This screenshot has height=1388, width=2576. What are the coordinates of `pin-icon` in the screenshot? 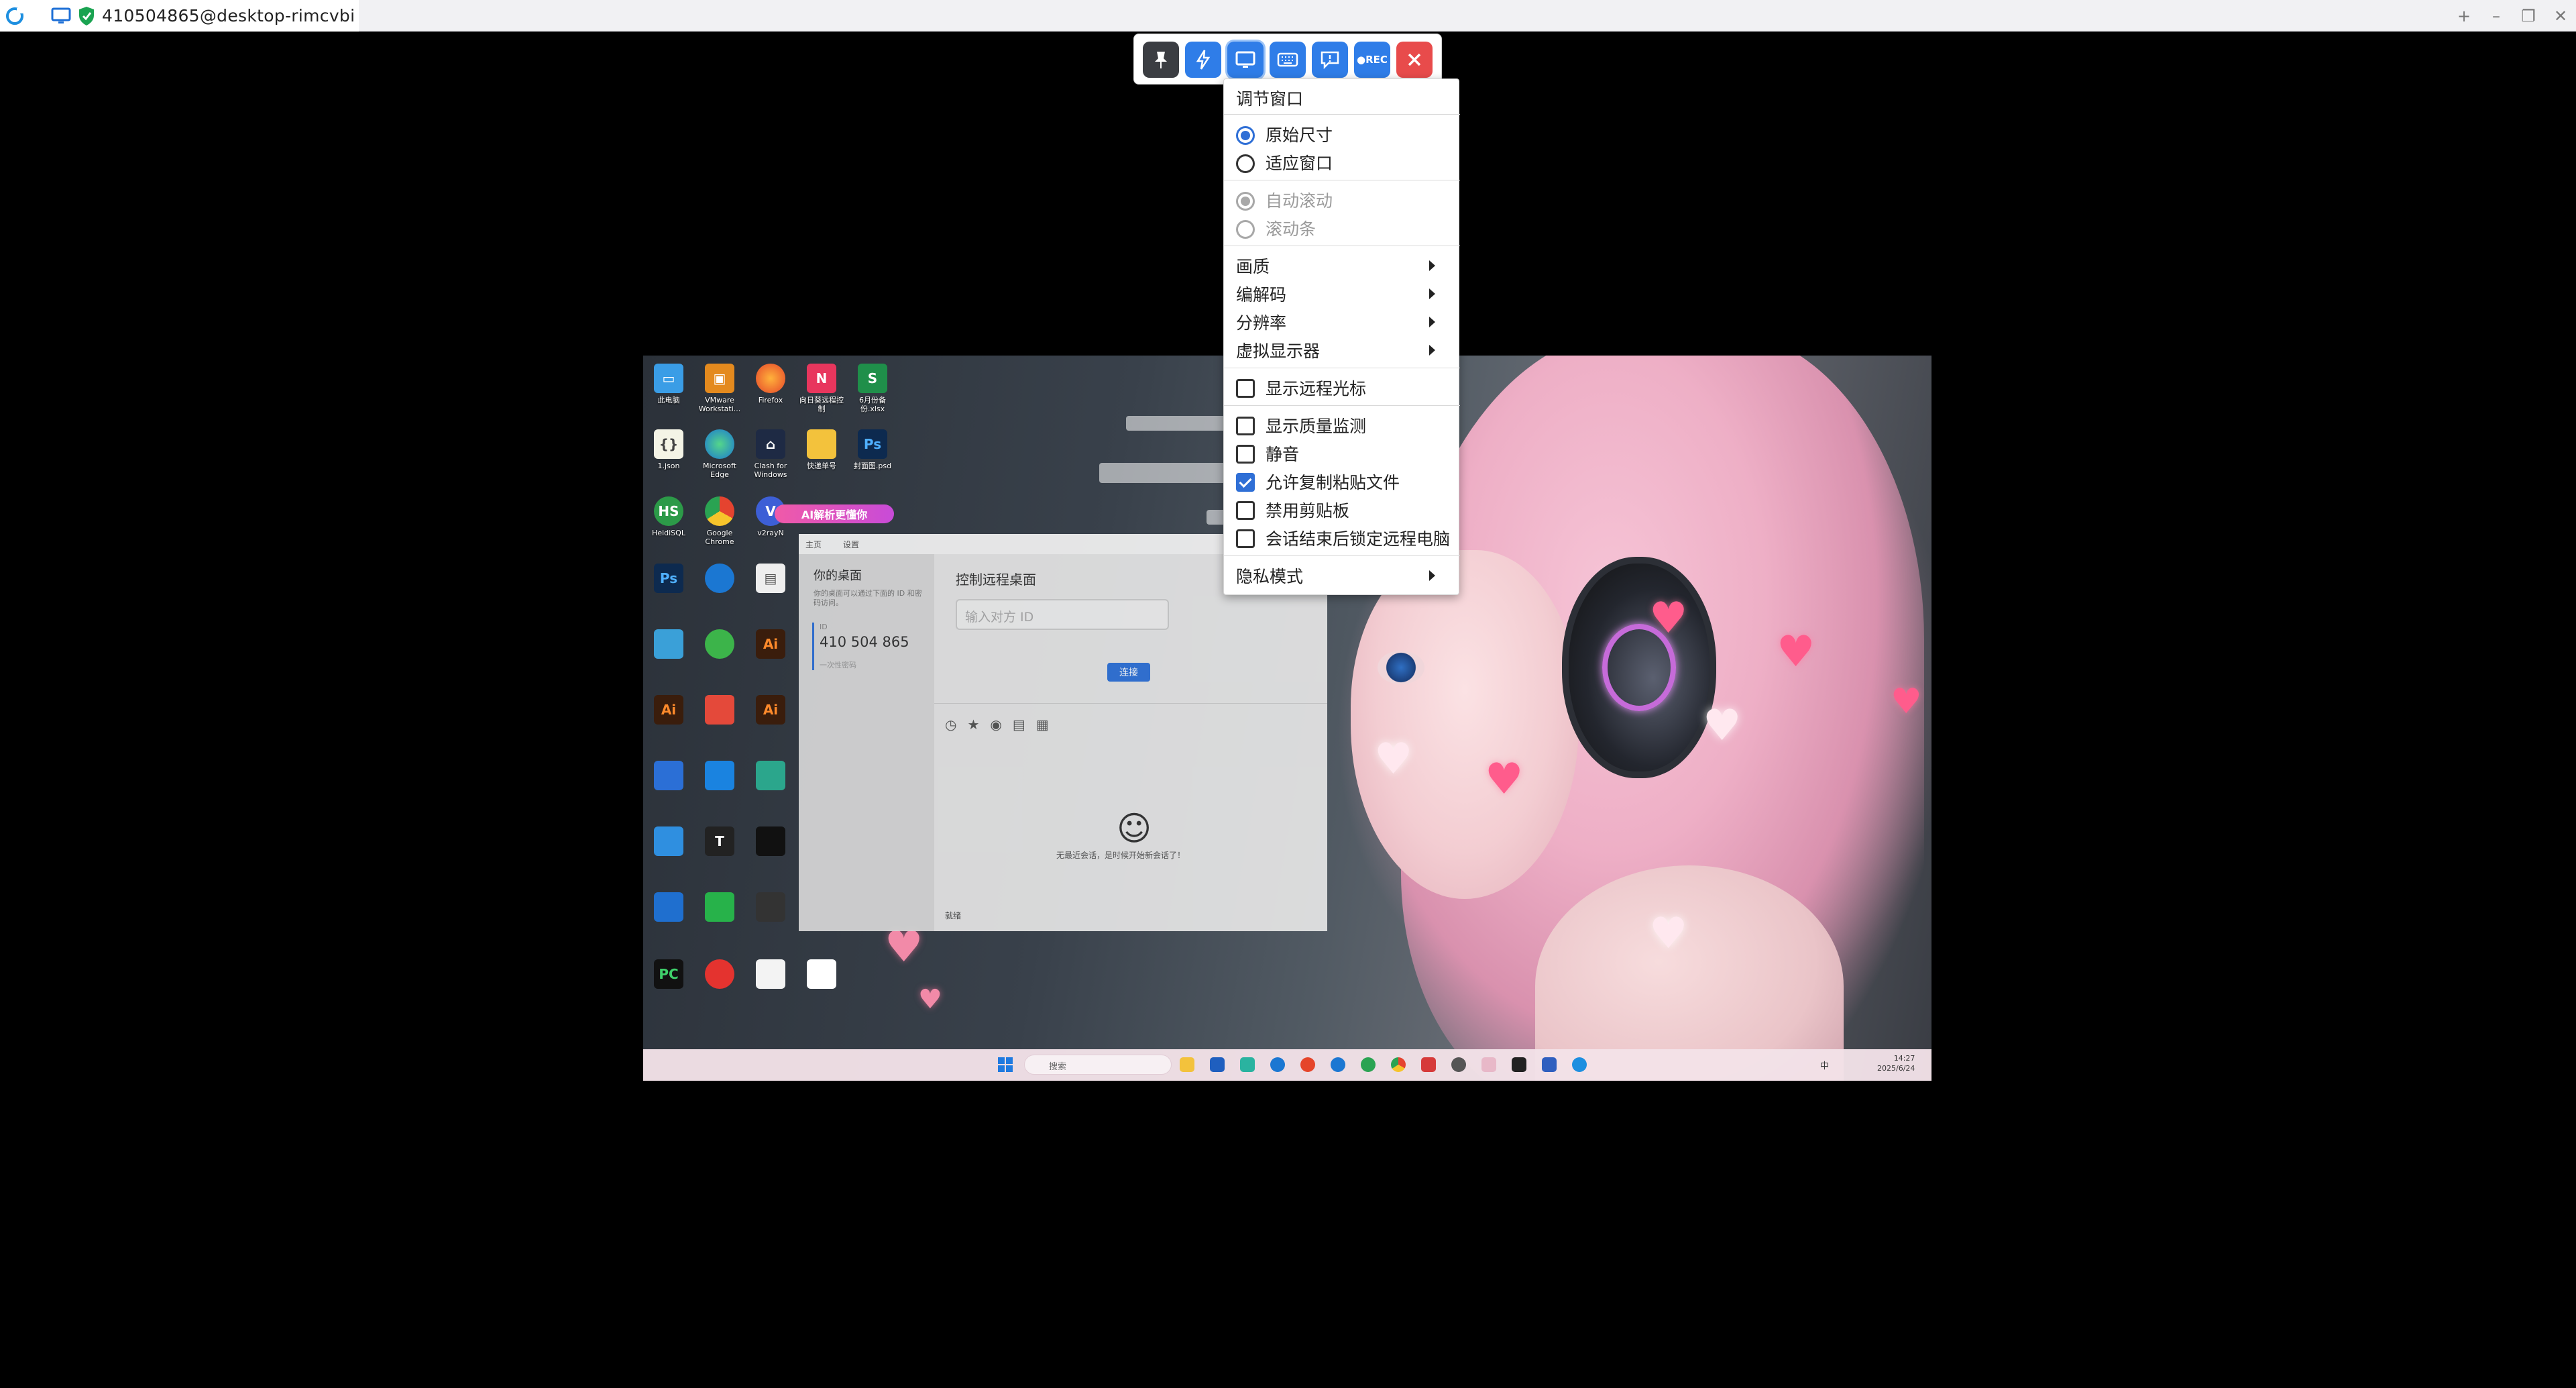 It's located at (1161, 60).